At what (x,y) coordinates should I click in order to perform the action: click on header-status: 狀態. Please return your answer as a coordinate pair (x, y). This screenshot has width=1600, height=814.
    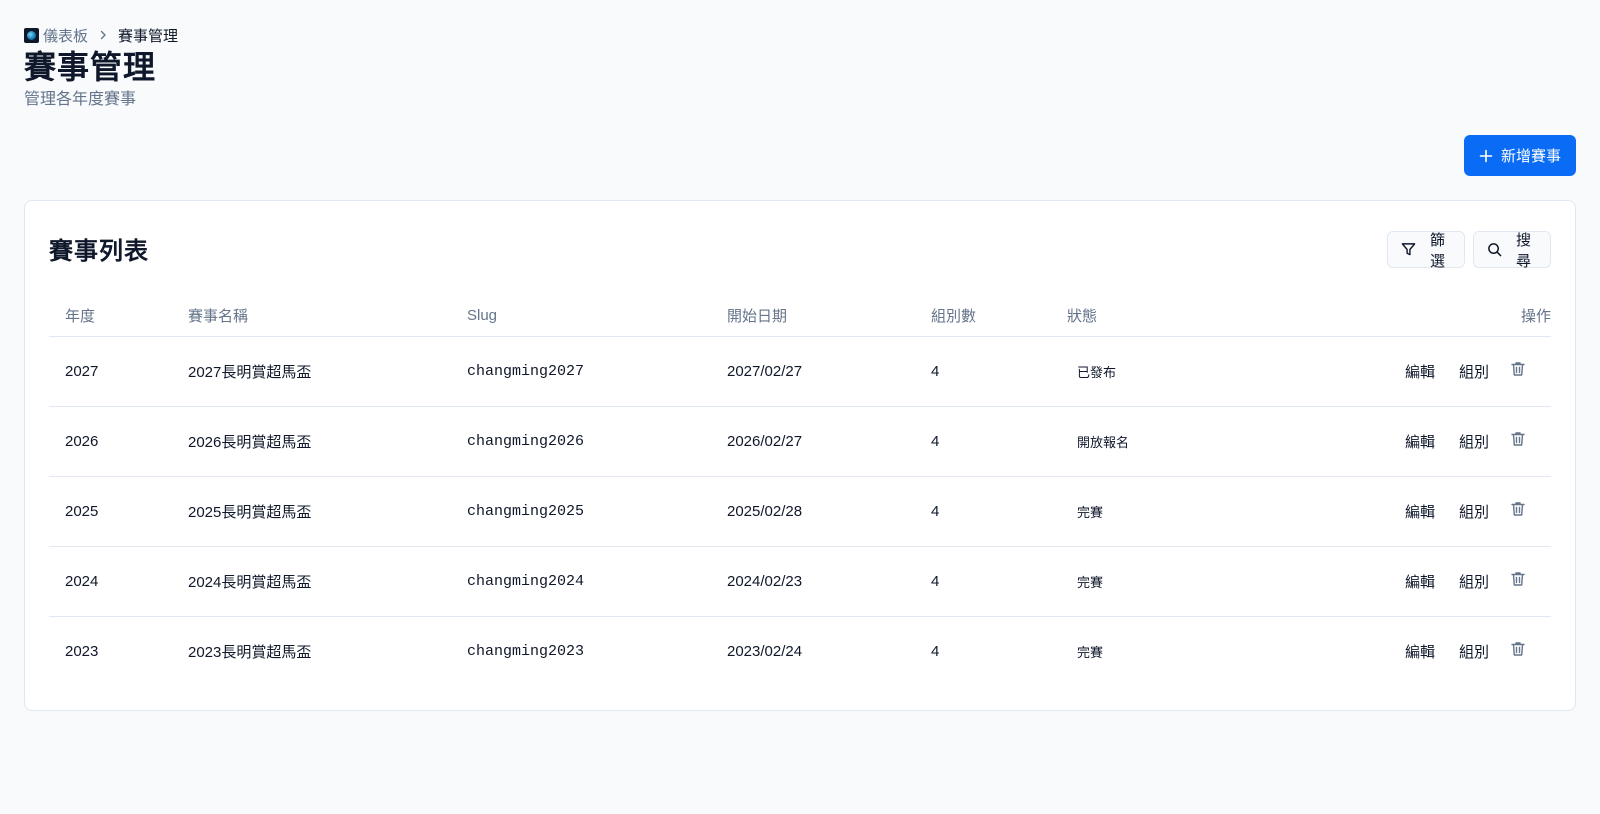
    Looking at the image, I should click on (1201, 316).